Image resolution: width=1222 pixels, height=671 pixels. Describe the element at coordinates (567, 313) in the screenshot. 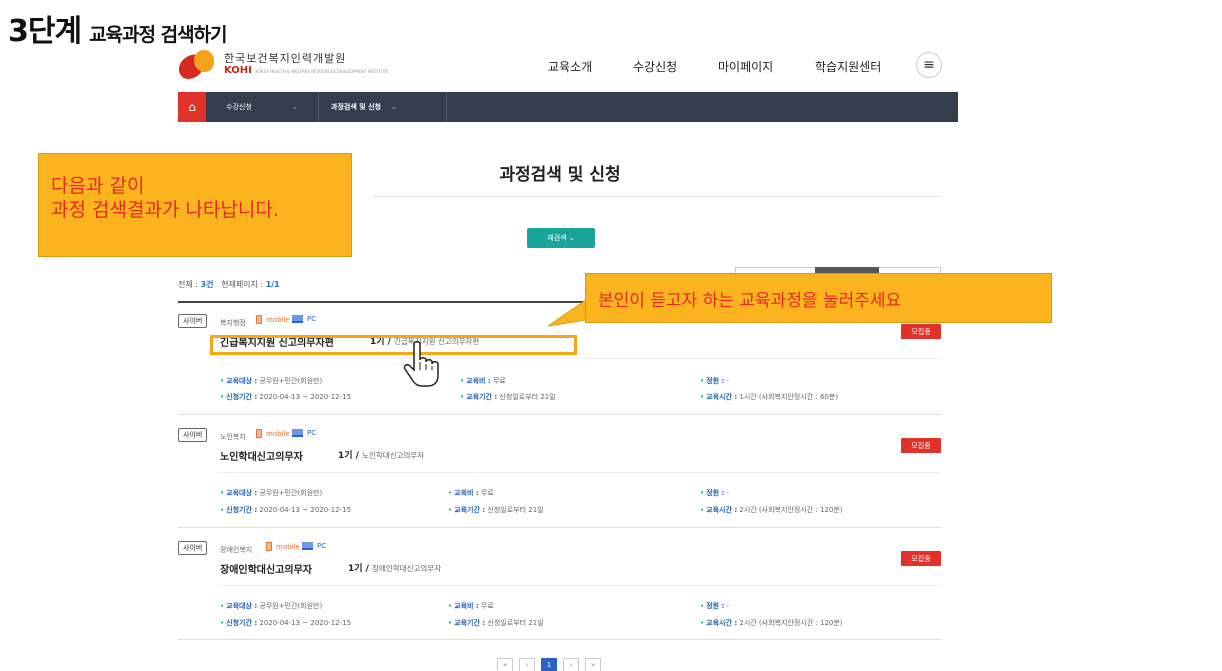

I see `callout-pointer-icon` at that location.